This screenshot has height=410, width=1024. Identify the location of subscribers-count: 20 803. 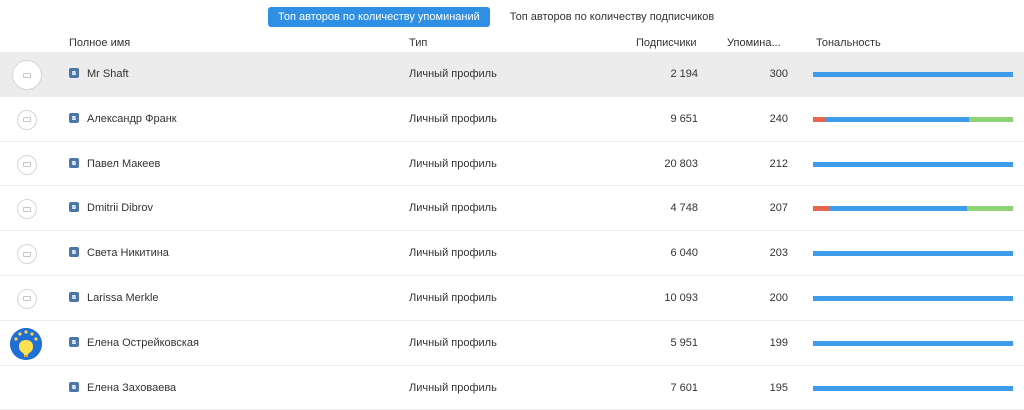
(681, 163).